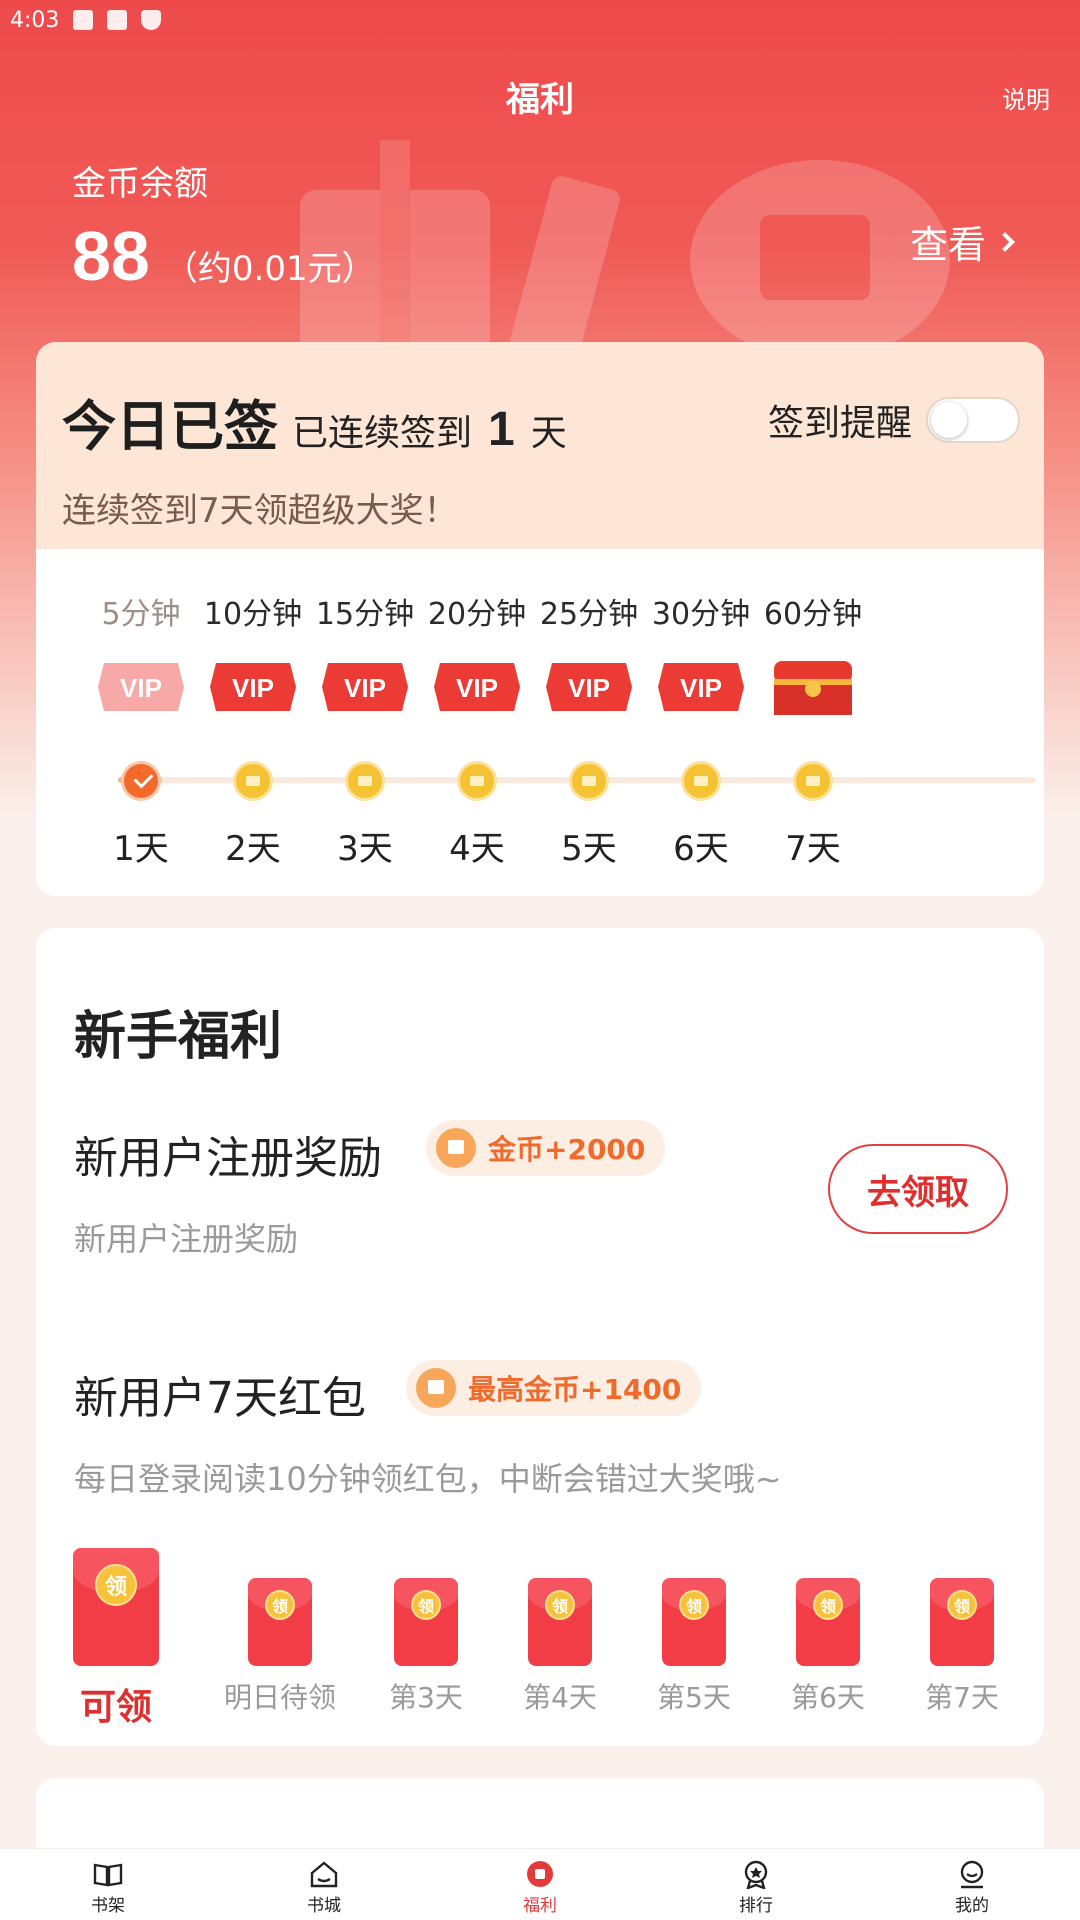  I want to click on sign-streak-prefix: 已连续签到, so click(382, 433).